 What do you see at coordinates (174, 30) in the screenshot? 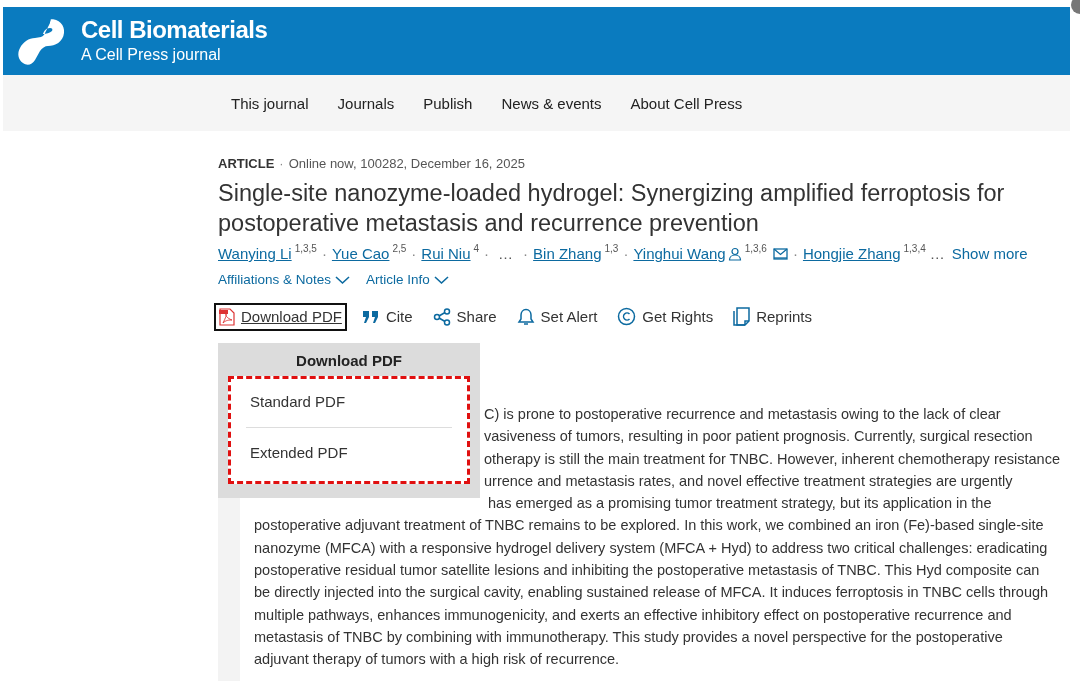
I see `journal-title: Cell Biomaterials` at bounding box center [174, 30].